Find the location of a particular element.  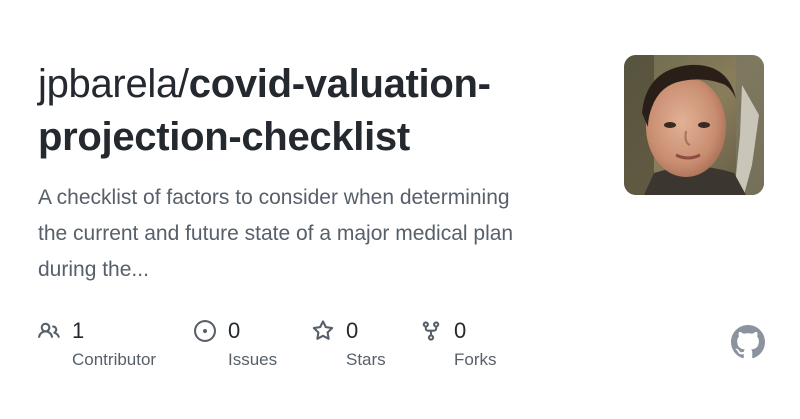

star-icon is located at coordinates (323, 331).